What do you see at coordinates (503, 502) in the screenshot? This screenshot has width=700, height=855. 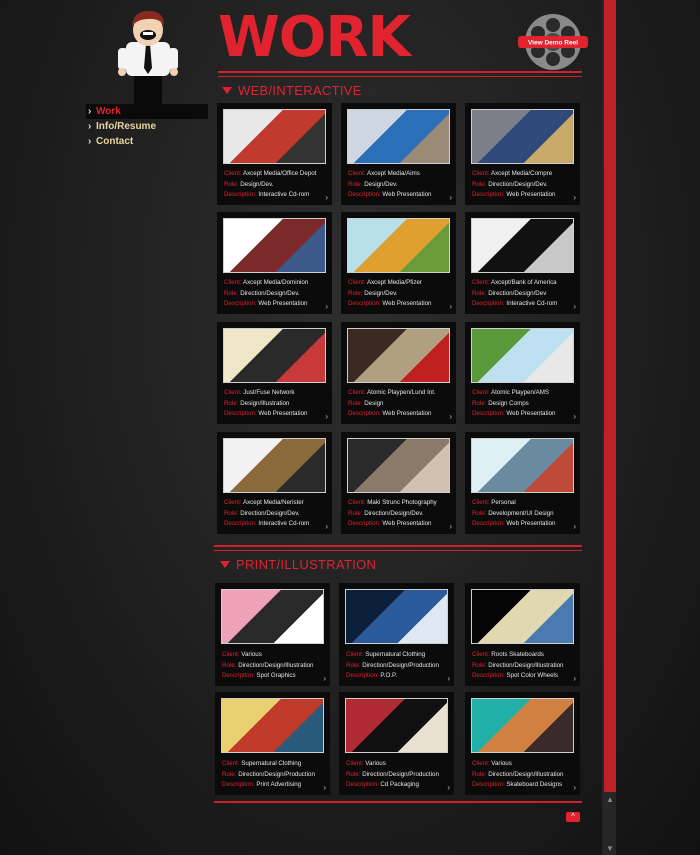 I see `client-value: Personal` at bounding box center [503, 502].